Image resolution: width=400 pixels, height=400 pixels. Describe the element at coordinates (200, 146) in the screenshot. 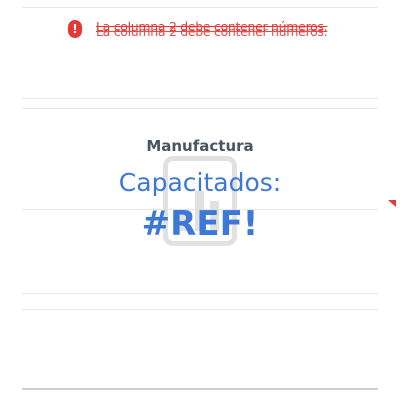

I see `tile-subtitle: Manufactura` at that location.